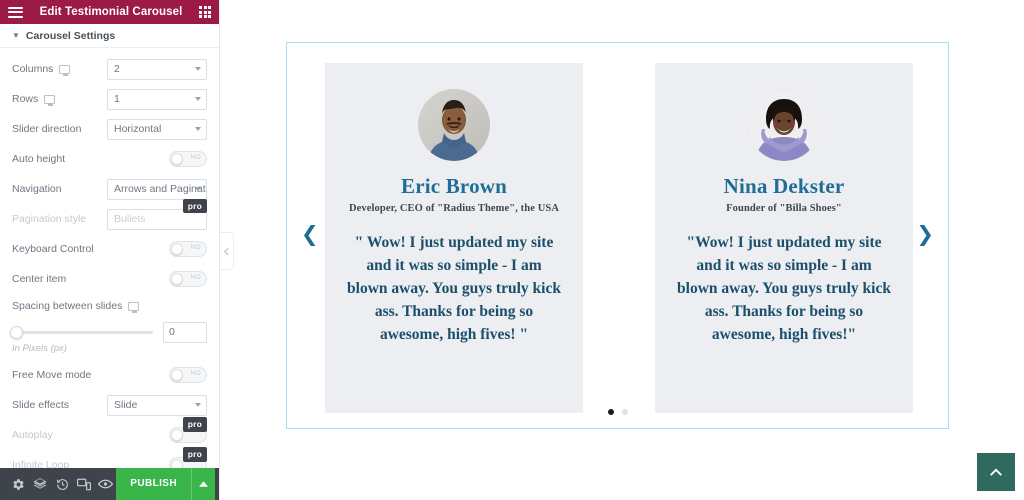 This screenshot has width=1024, height=500. I want to click on control-field: 2, so click(157, 69).